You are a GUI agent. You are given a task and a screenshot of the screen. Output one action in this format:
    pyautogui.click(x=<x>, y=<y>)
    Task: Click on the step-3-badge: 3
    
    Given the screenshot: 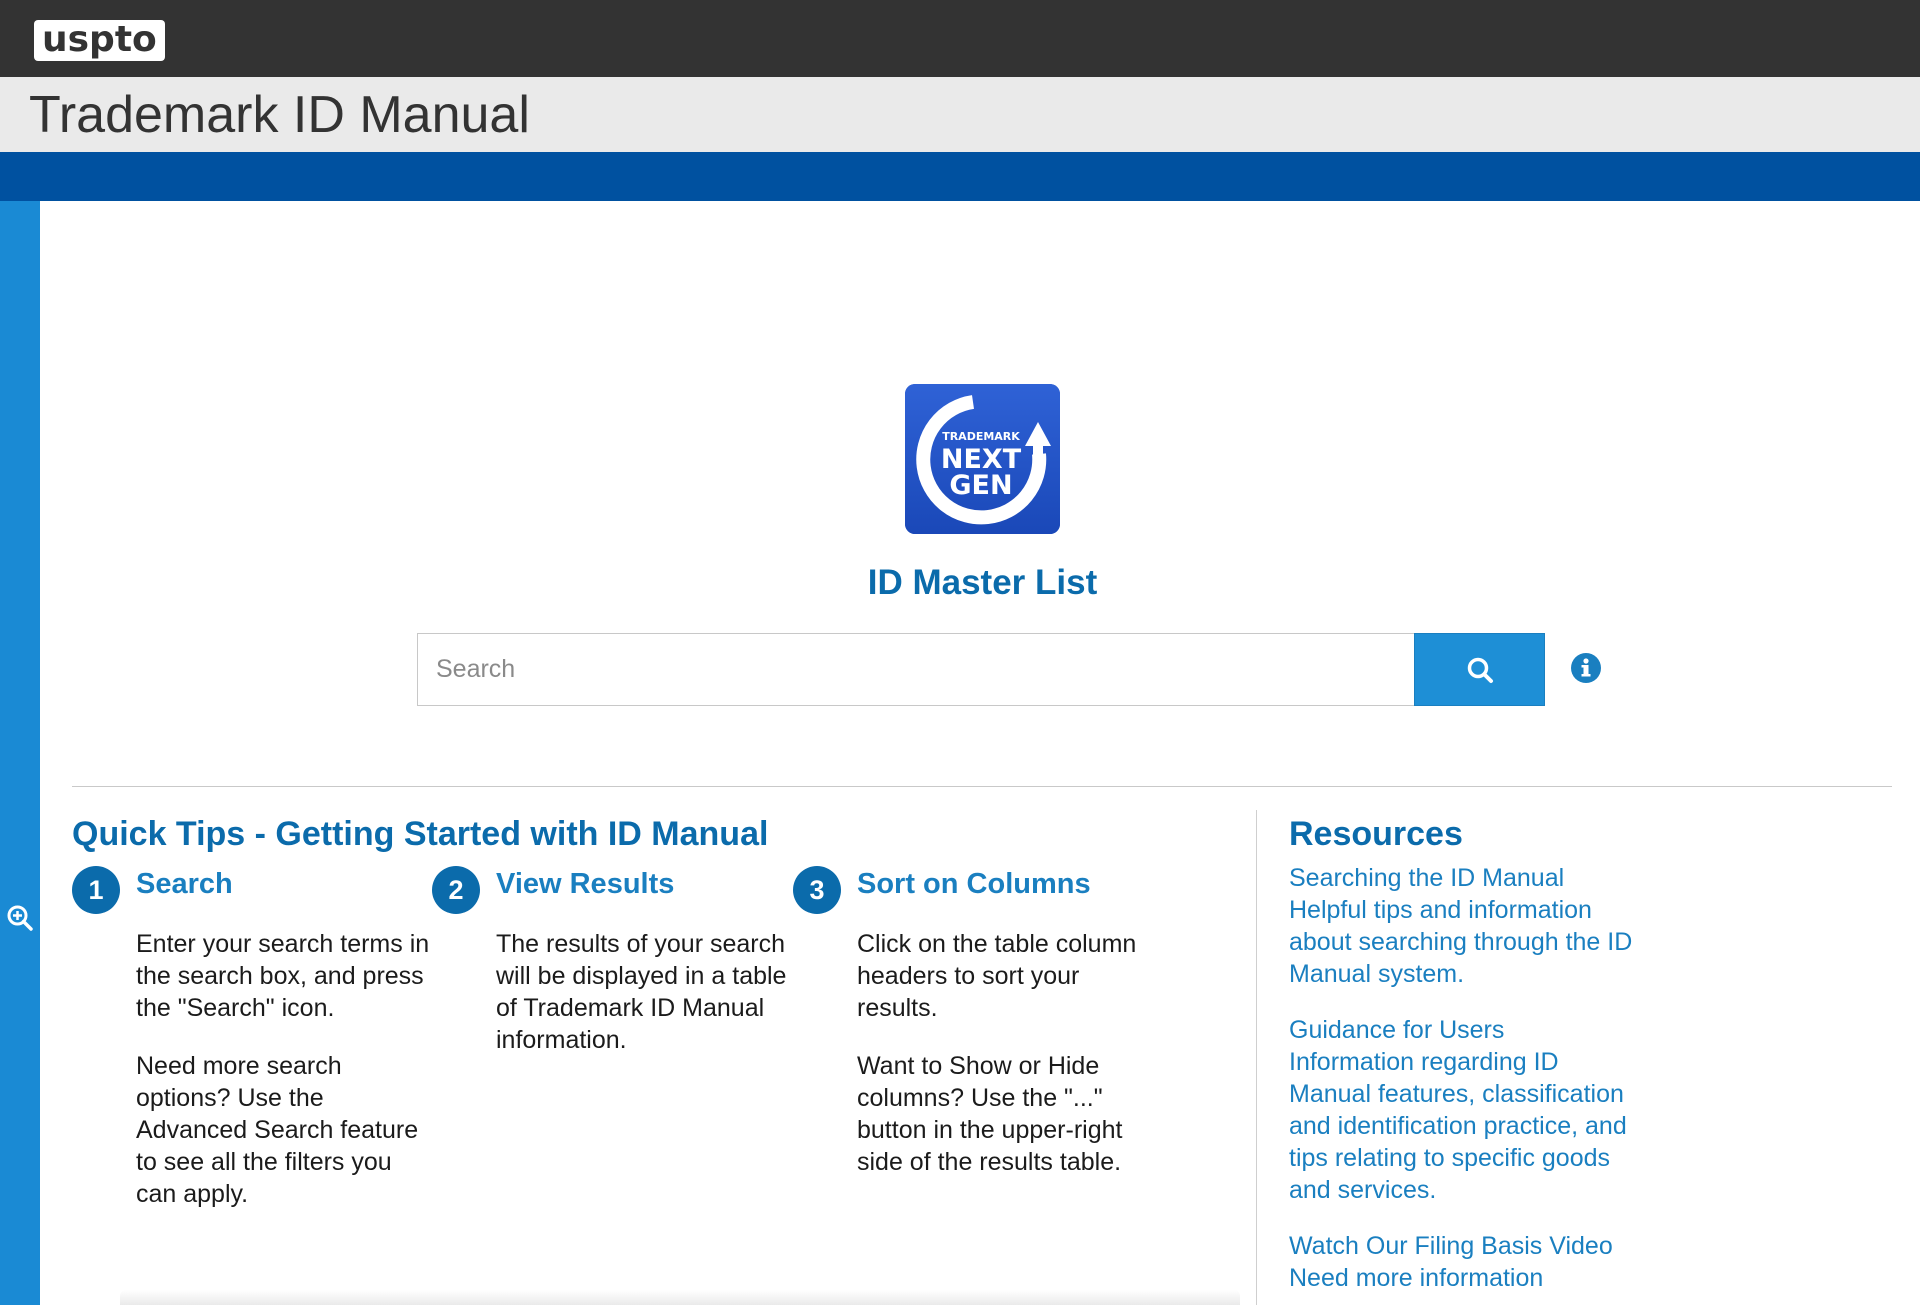 What is the action you would take?
    pyautogui.click(x=817, y=890)
    